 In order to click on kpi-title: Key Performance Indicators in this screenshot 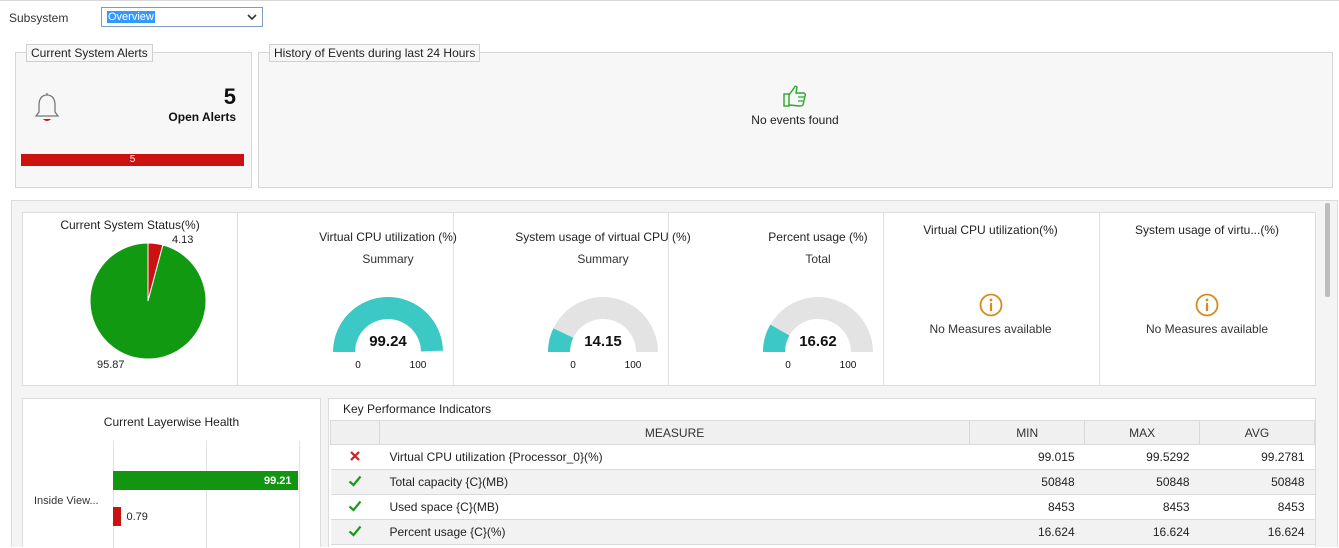, I will do `click(417, 409)`.